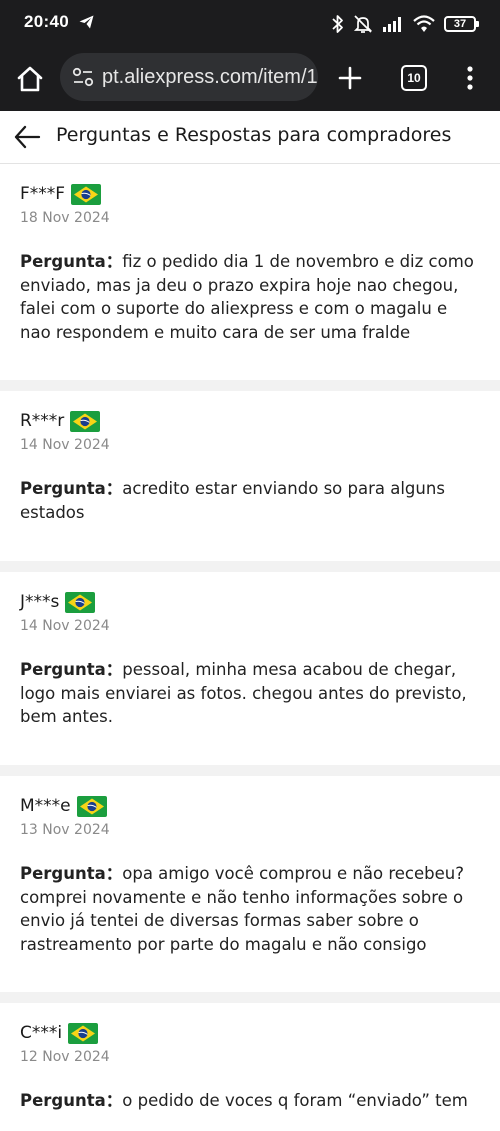 This screenshot has height=1131, width=500. I want to click on mute-icon, so click(363, 24).